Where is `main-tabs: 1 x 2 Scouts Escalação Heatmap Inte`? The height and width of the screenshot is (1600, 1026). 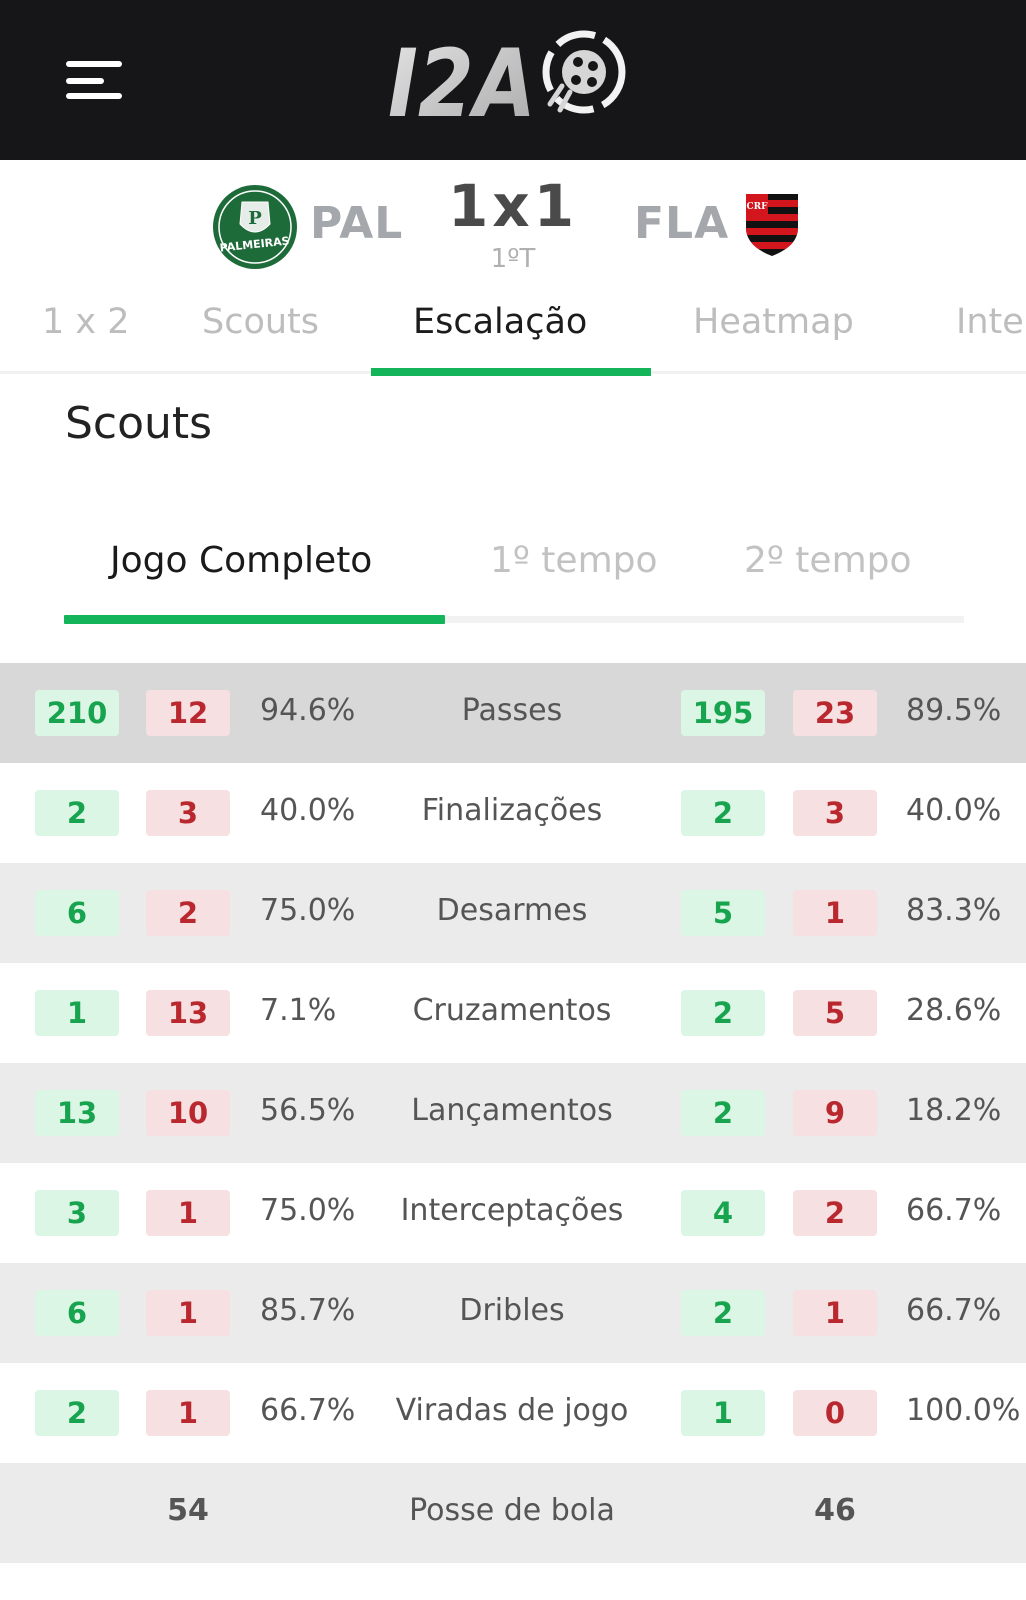
main-tabs: 1 x 2 Scouts Escalação Heatmap Inte is located at coordinates (513, 334).